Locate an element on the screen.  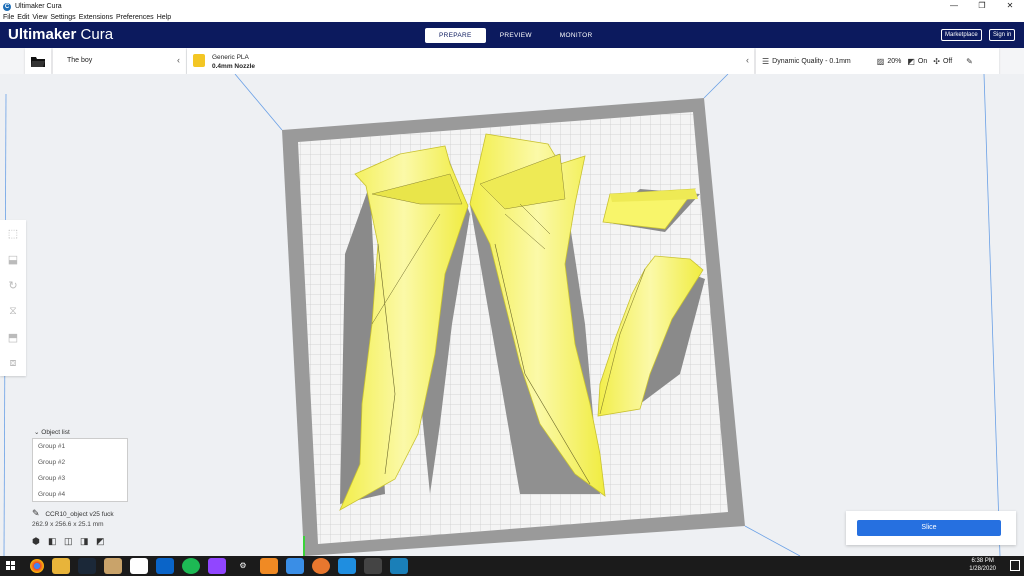
list-item: Group #2 is located at coordinates (80, 463).